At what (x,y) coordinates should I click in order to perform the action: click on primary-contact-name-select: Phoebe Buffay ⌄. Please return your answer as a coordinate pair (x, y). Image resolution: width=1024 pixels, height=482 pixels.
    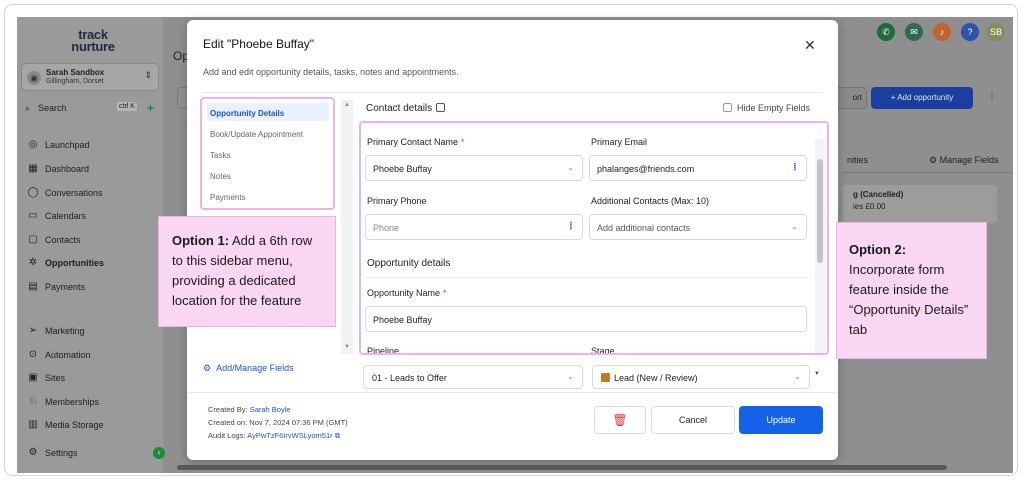
    Looking at the image, I should click on (474, 168).